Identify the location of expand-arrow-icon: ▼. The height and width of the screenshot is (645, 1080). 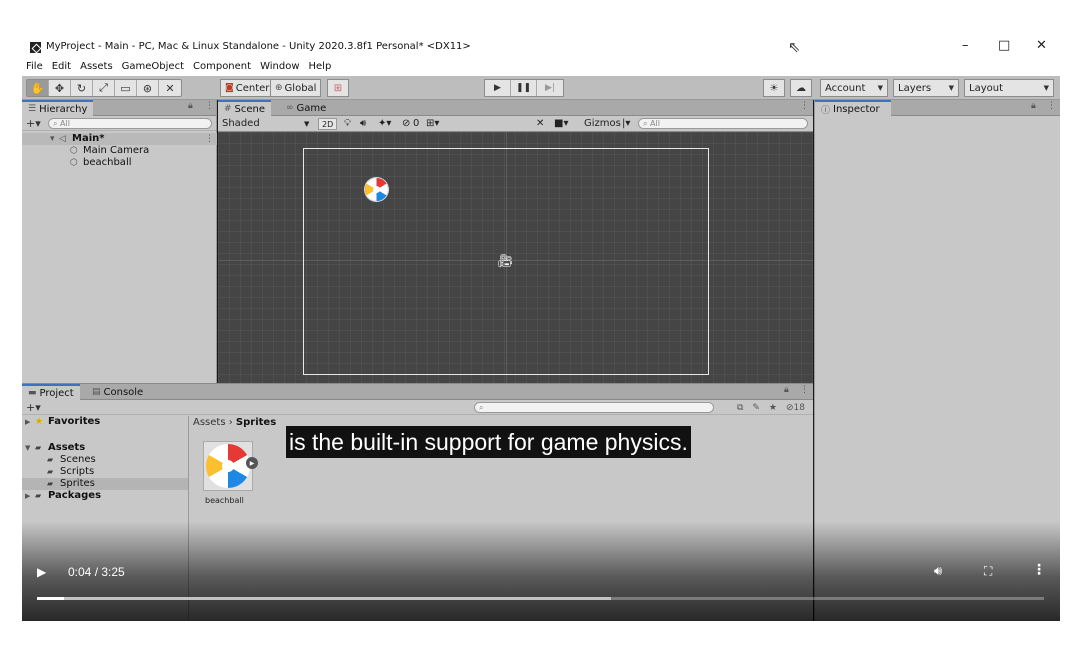
(27, 448).